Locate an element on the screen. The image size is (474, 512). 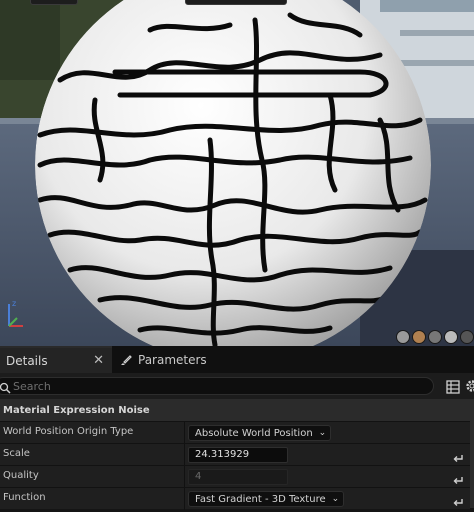
search-field is located at coordinates (217, 386).